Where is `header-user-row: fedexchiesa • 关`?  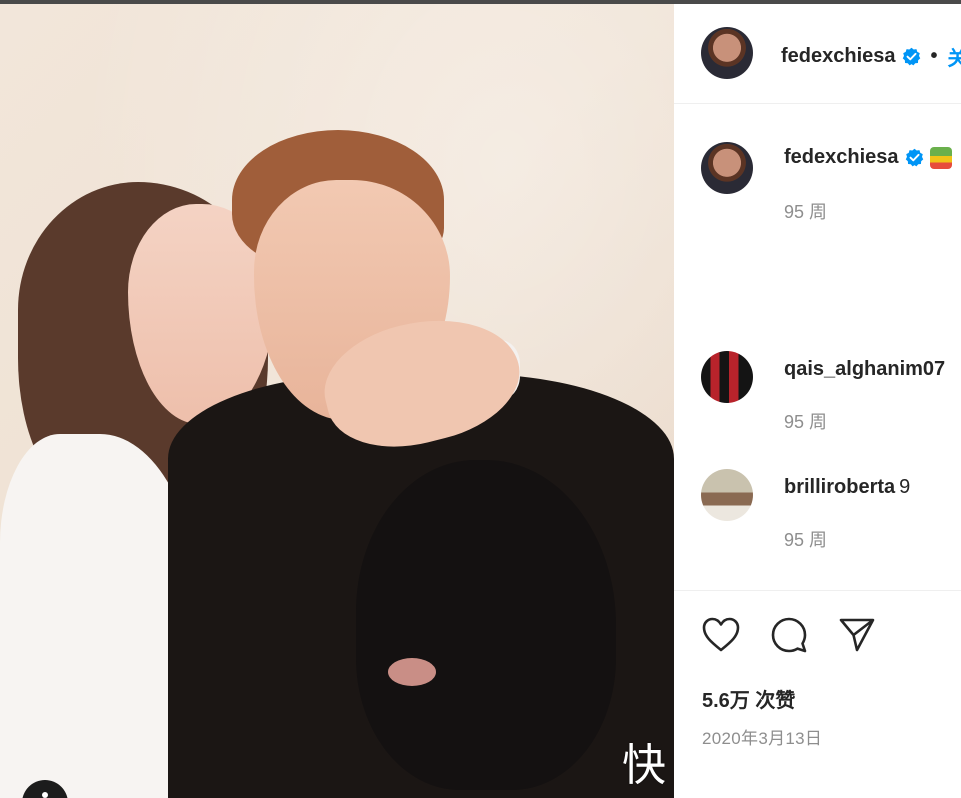 header-user-row: fedexchiesa • 关 is located at coordinates (871, 56).